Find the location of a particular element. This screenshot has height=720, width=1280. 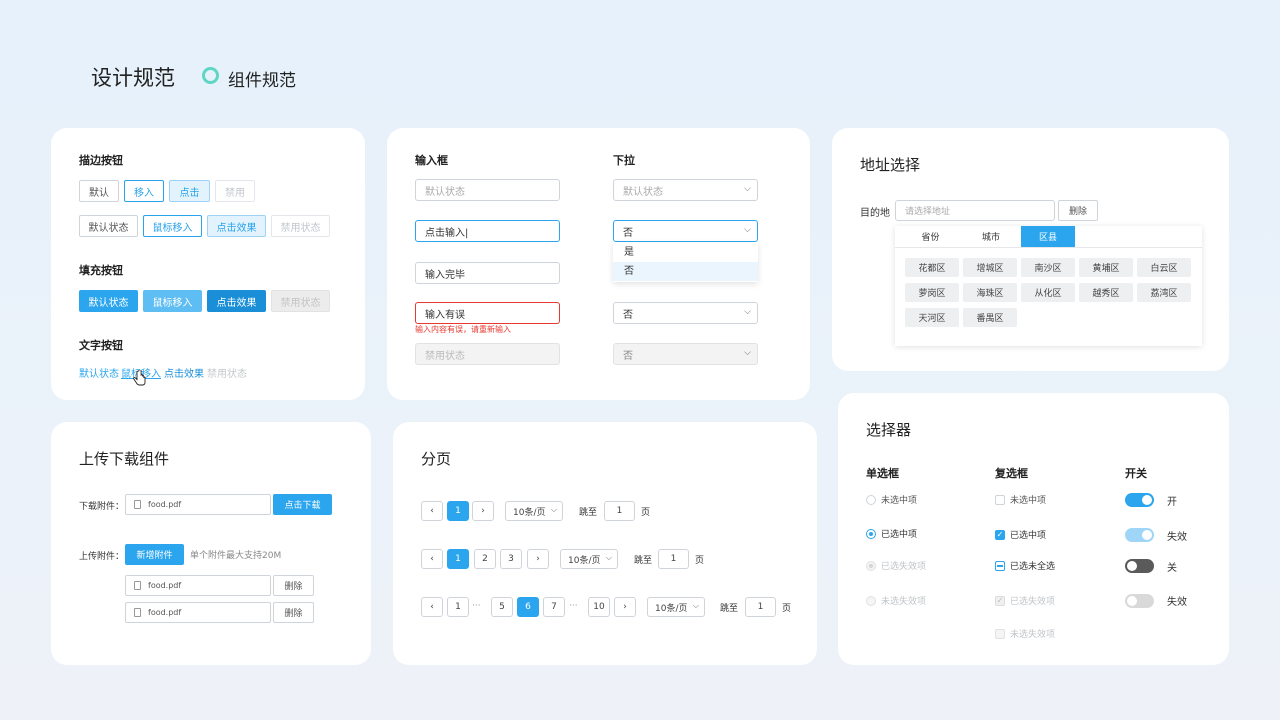

district-option: 从化区 is located at coordinates (1048, 292).